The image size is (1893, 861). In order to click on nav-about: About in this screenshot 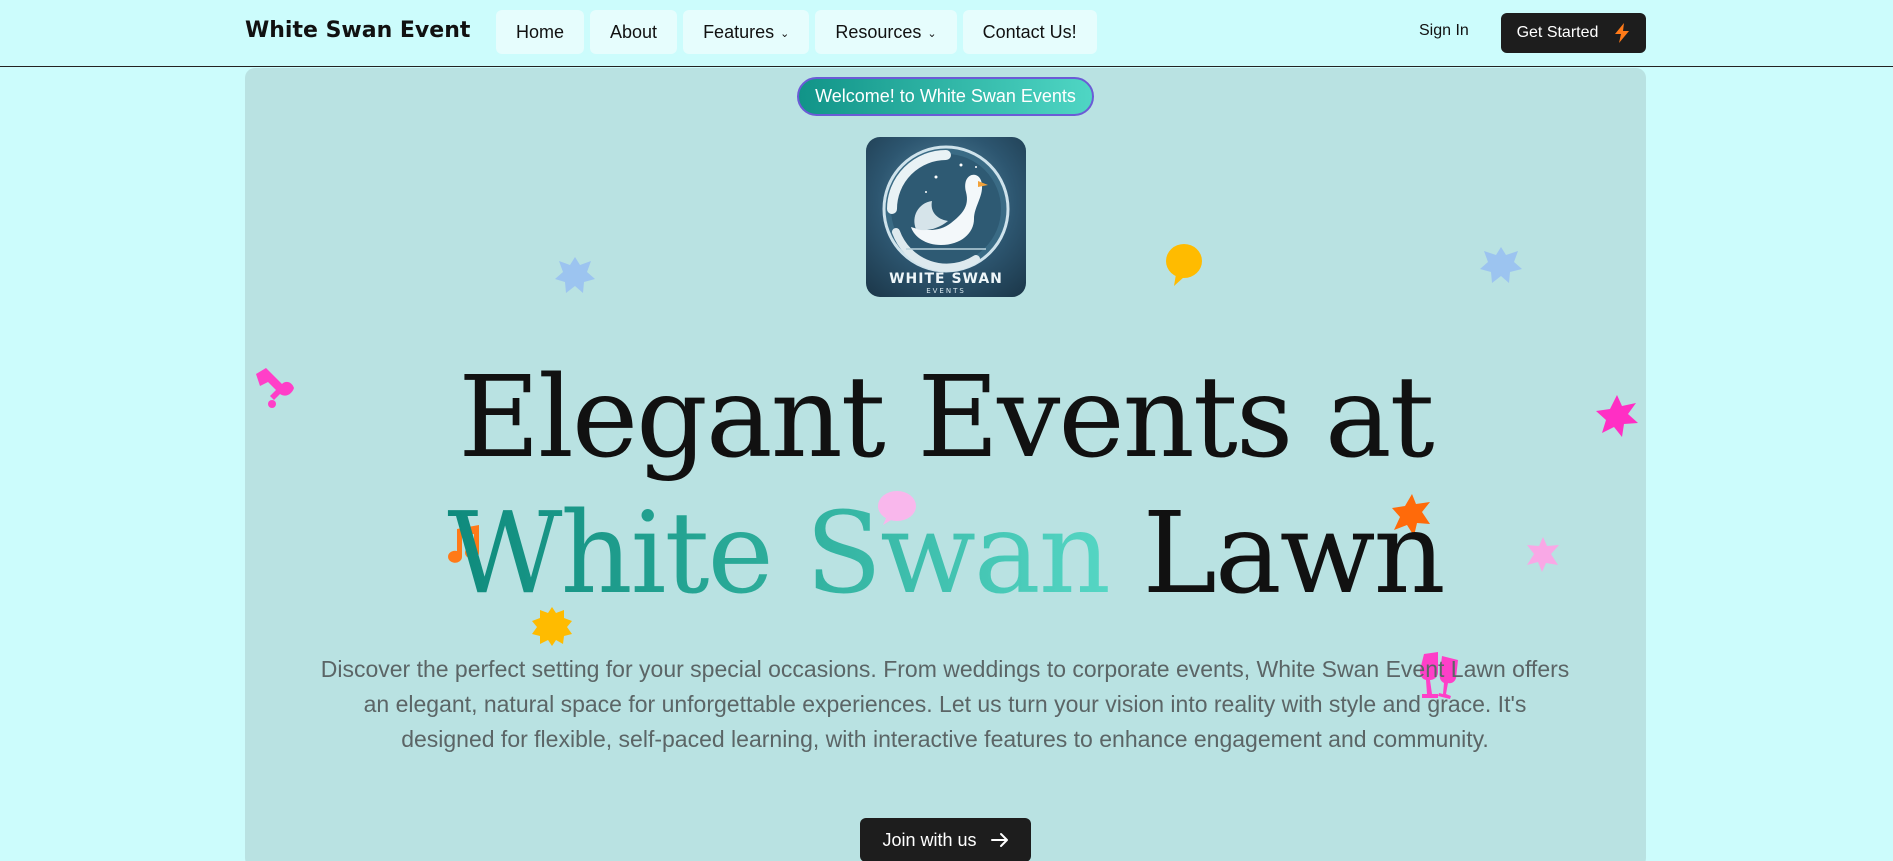, I will do `click(634, 32)`.